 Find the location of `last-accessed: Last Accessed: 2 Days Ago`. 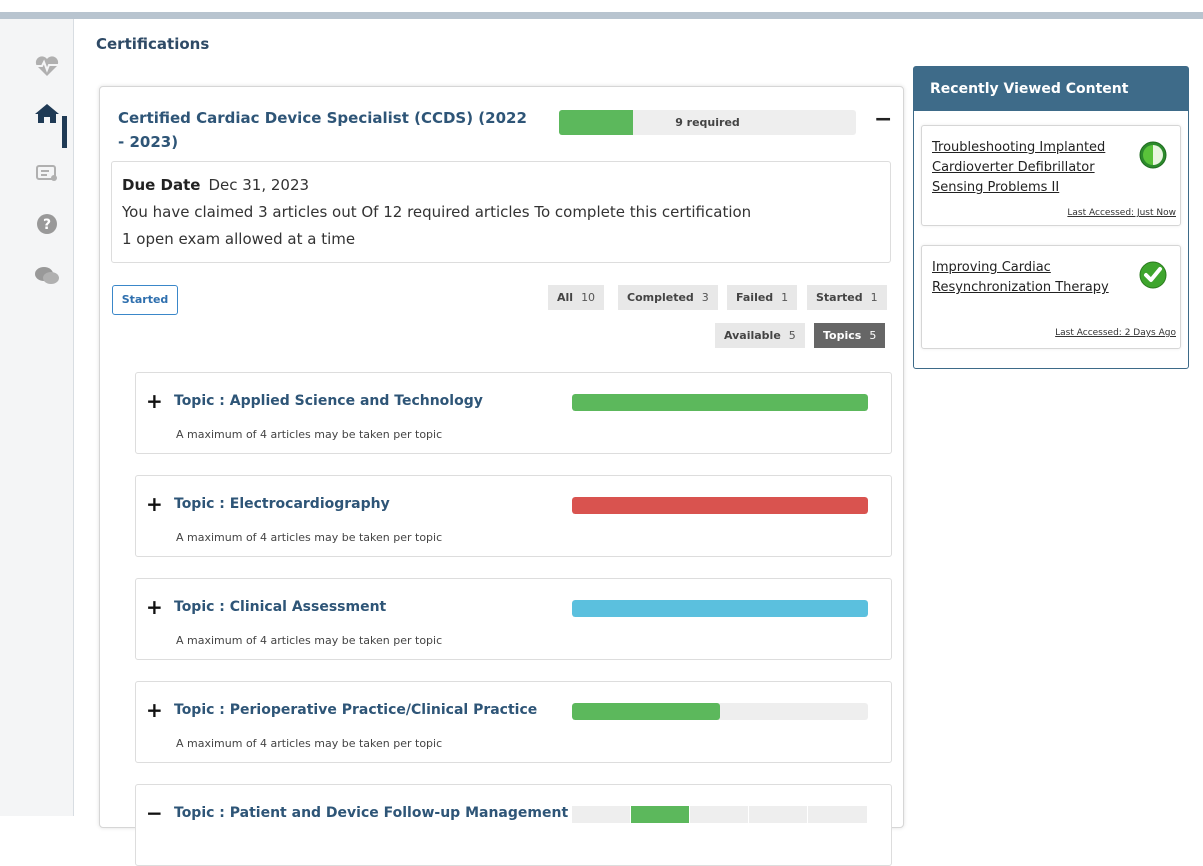

last-accessed: Last Accessed: 2 Days Ago is located at coordinates (1115, 333).